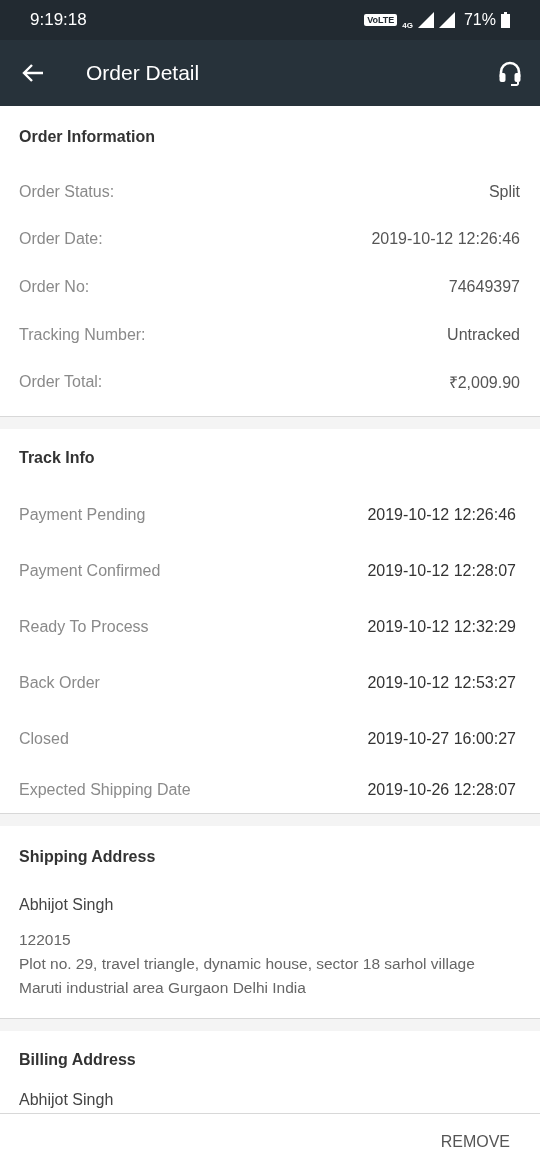 Image resolution: width=540 pixels, height=1170 pixels. What do you see at coordinates (504, 191) in the screenshot?
I see `field-value: Split` at bounding box center [504, 191].